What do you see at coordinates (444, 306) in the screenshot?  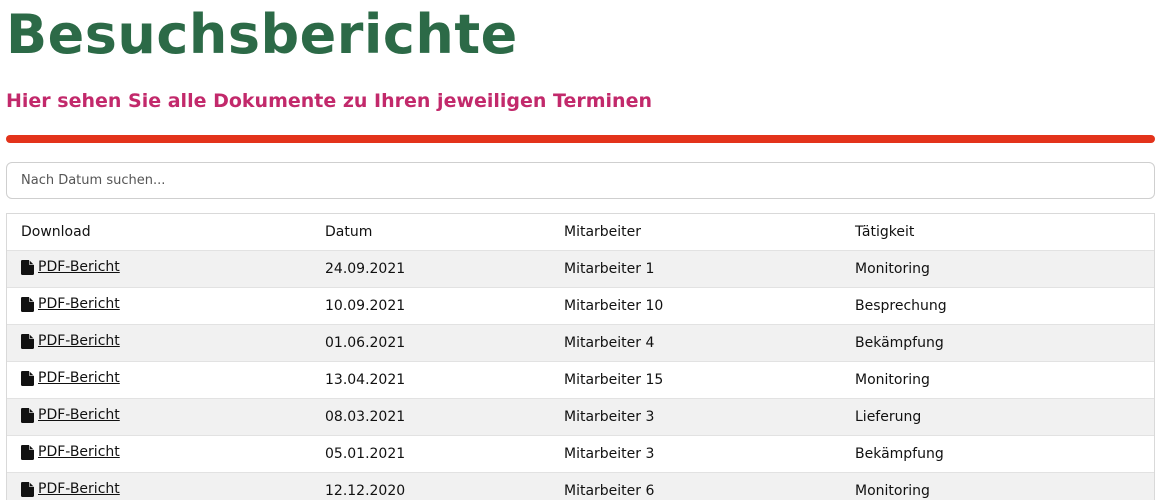 I see `cell-datum: 10.09.2021` at bounding box center [444, 306].